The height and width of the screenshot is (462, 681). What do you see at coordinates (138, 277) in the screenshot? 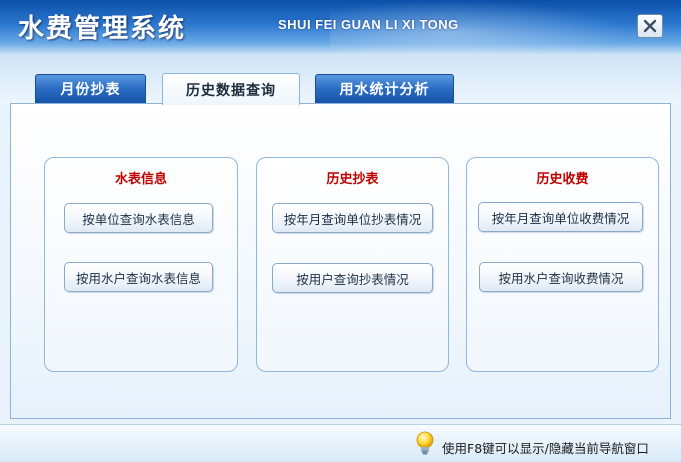
I see `query-meter-by-user-button: 按用水户查询水表信息` at bounding box center [138, 277].